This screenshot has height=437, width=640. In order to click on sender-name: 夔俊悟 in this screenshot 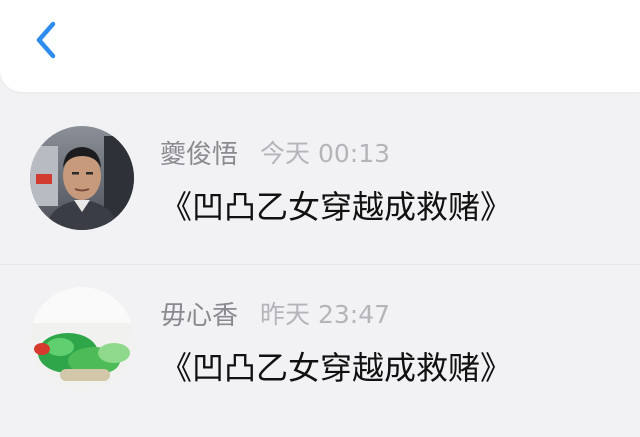, I will do `click(199, 154)`.